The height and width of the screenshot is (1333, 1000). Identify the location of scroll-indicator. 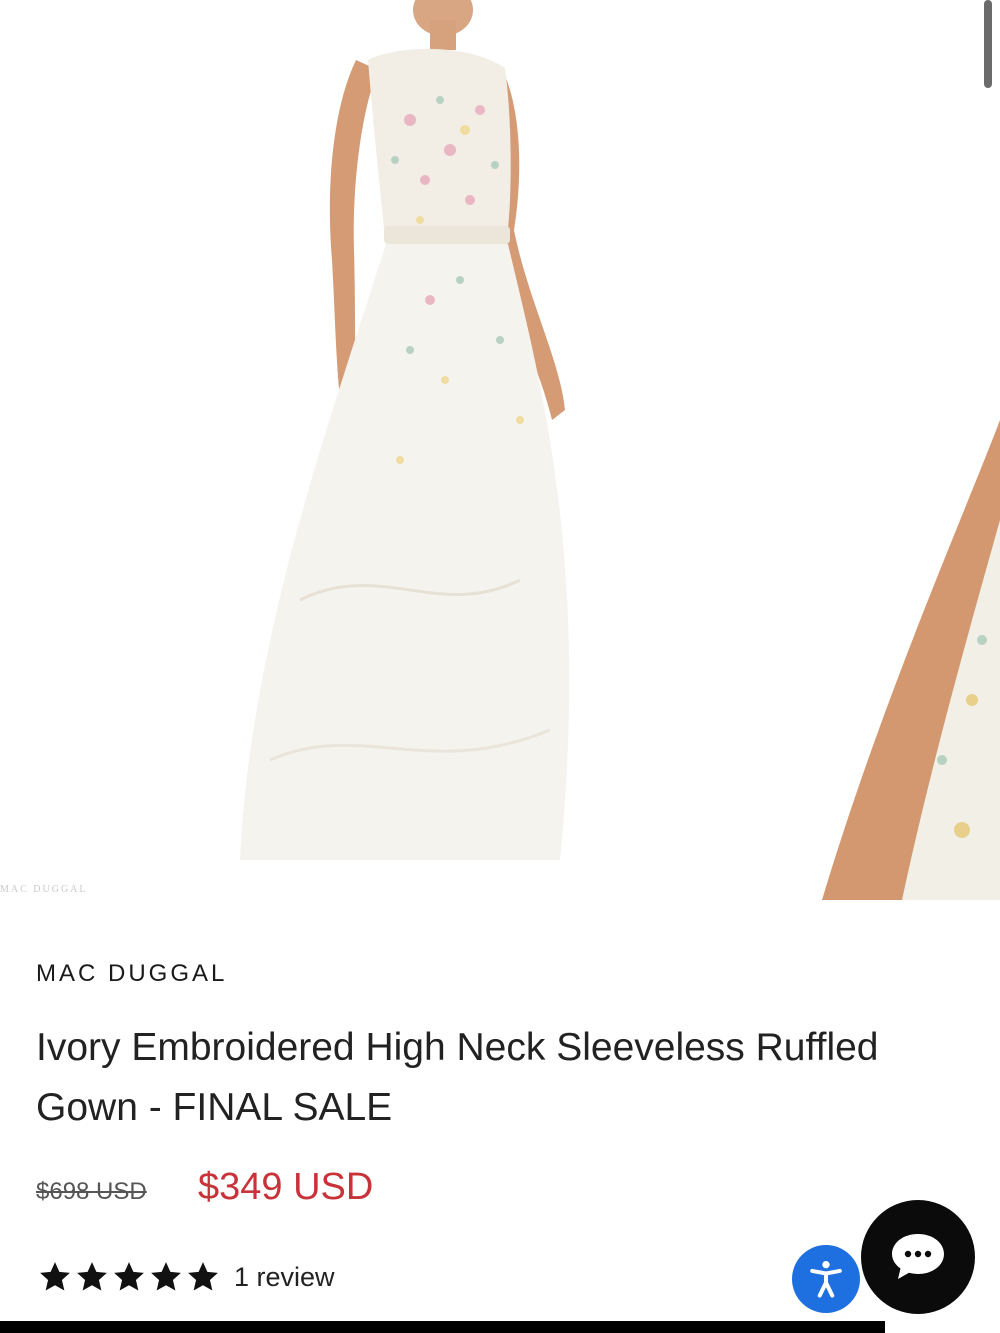
(988, 44).